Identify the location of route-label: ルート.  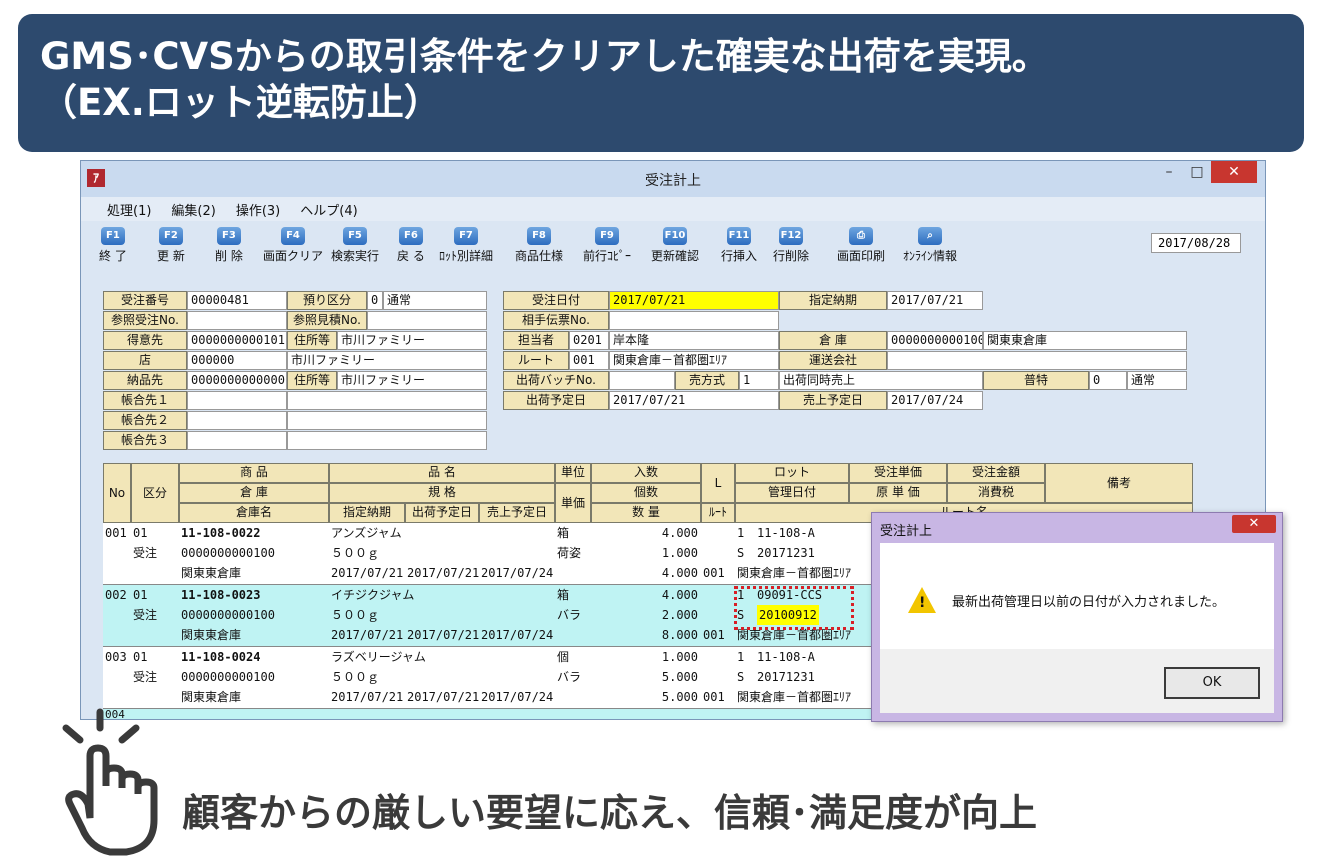
(536, 360).